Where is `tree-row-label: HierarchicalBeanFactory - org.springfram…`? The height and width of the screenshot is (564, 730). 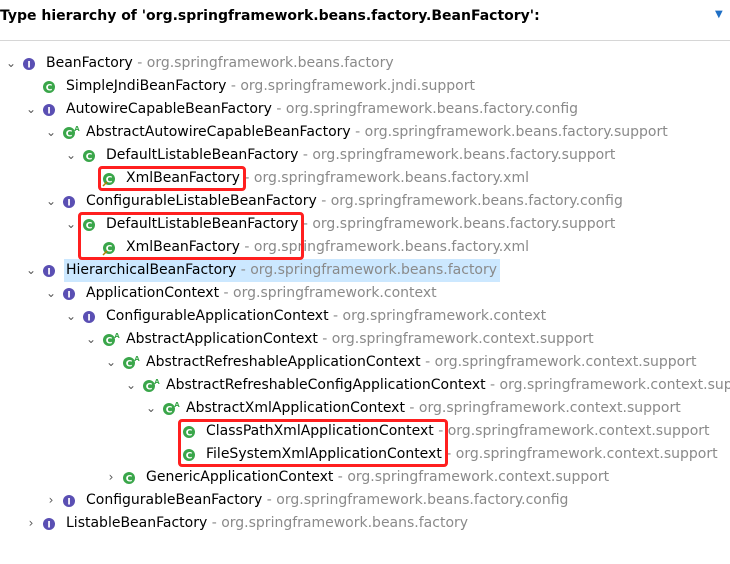 tree-row-label: HierarchicalBeanFactory - org.springfram… is located at coordinates (282, 270).